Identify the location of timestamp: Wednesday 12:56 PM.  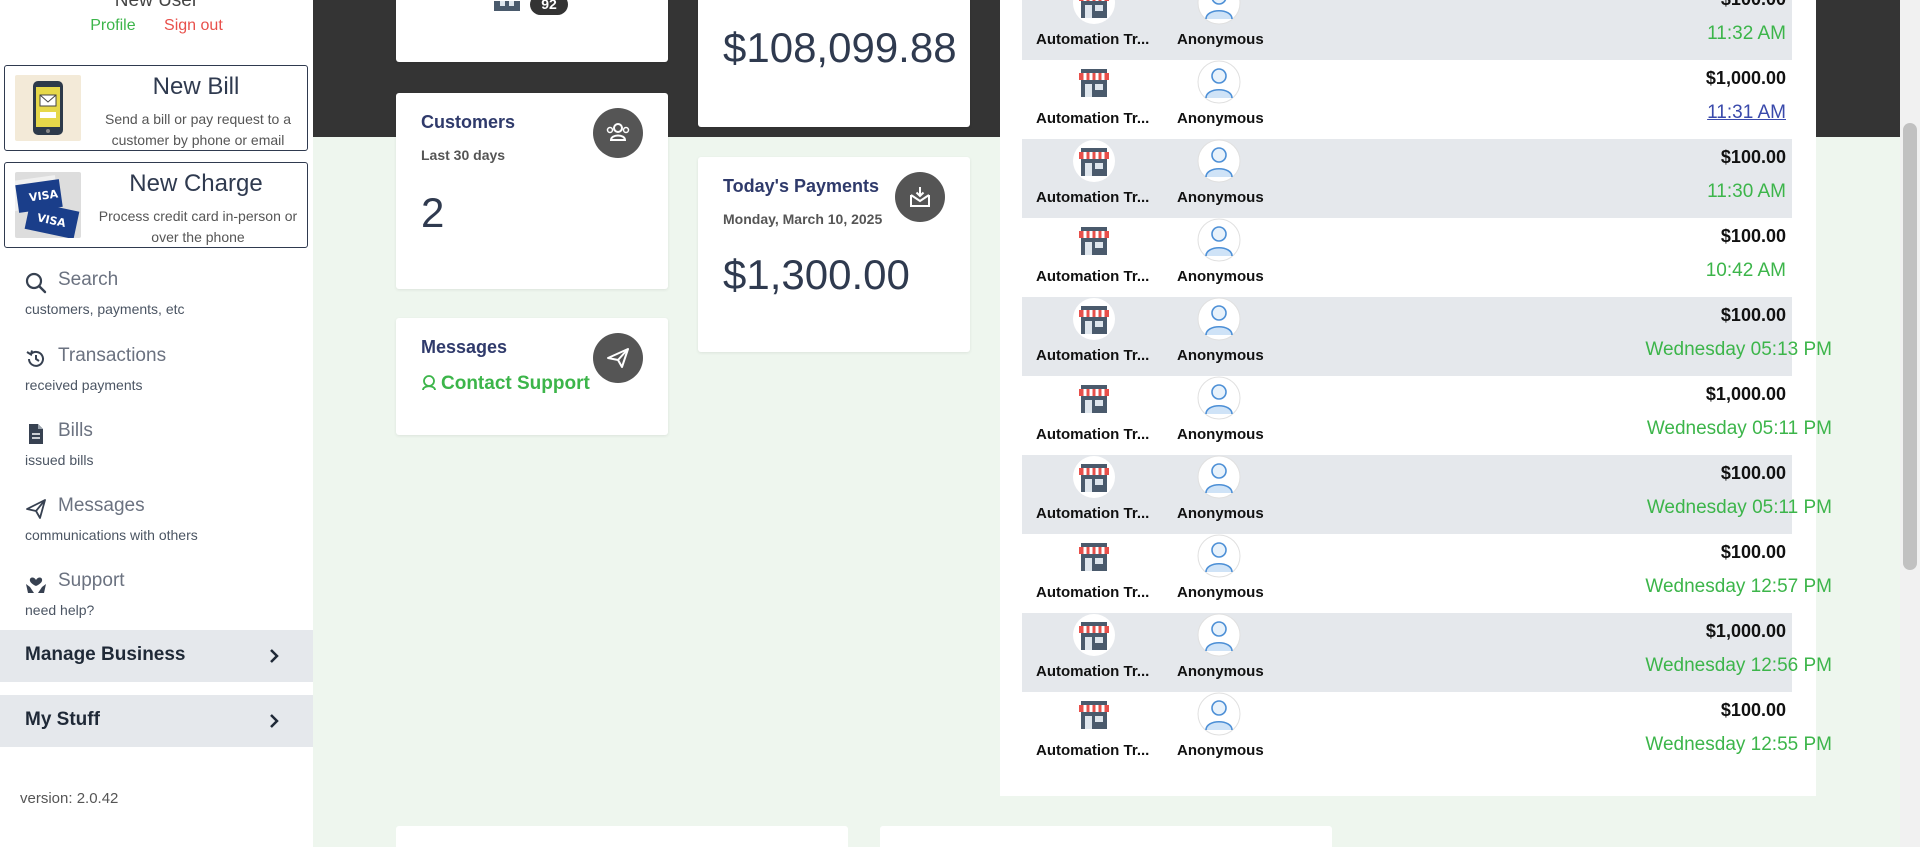
(1738, 665).